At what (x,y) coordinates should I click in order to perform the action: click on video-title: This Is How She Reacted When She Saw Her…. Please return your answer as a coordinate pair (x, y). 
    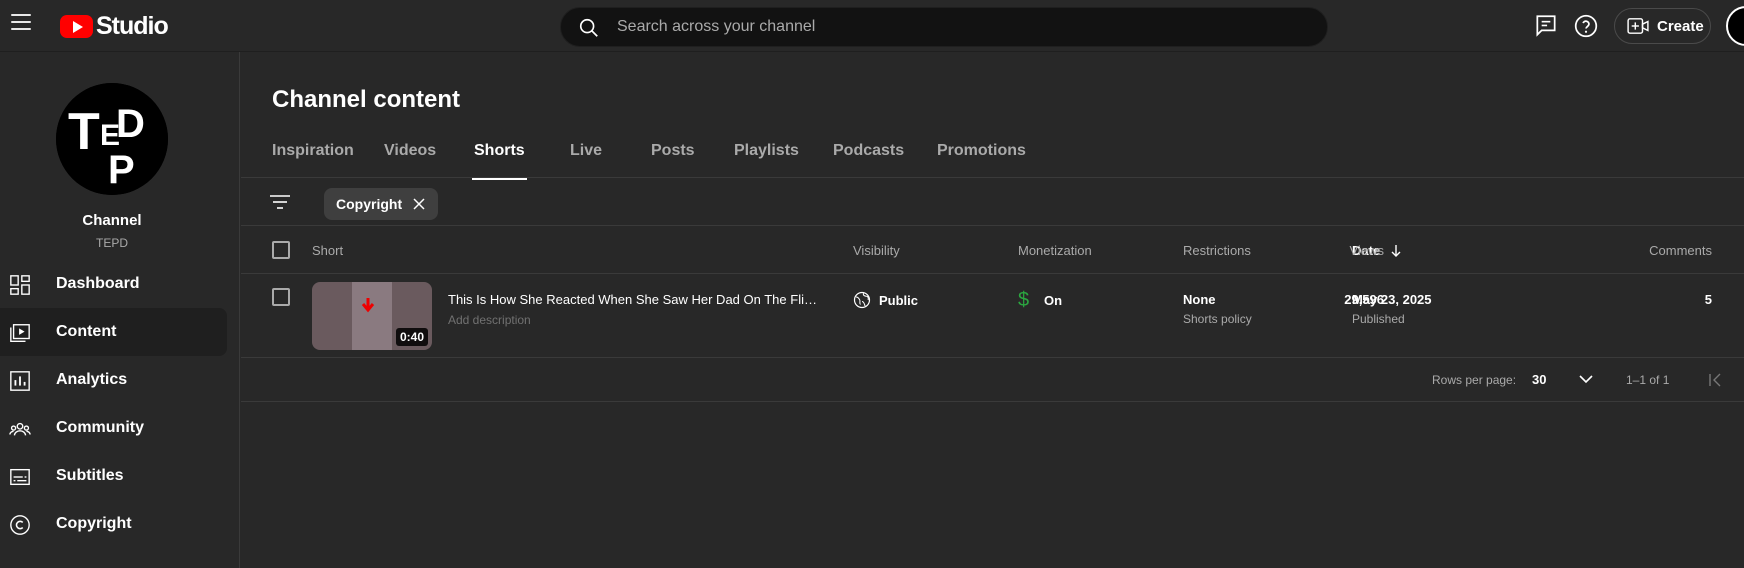
    Looking at the image, I should click on (633, 299).